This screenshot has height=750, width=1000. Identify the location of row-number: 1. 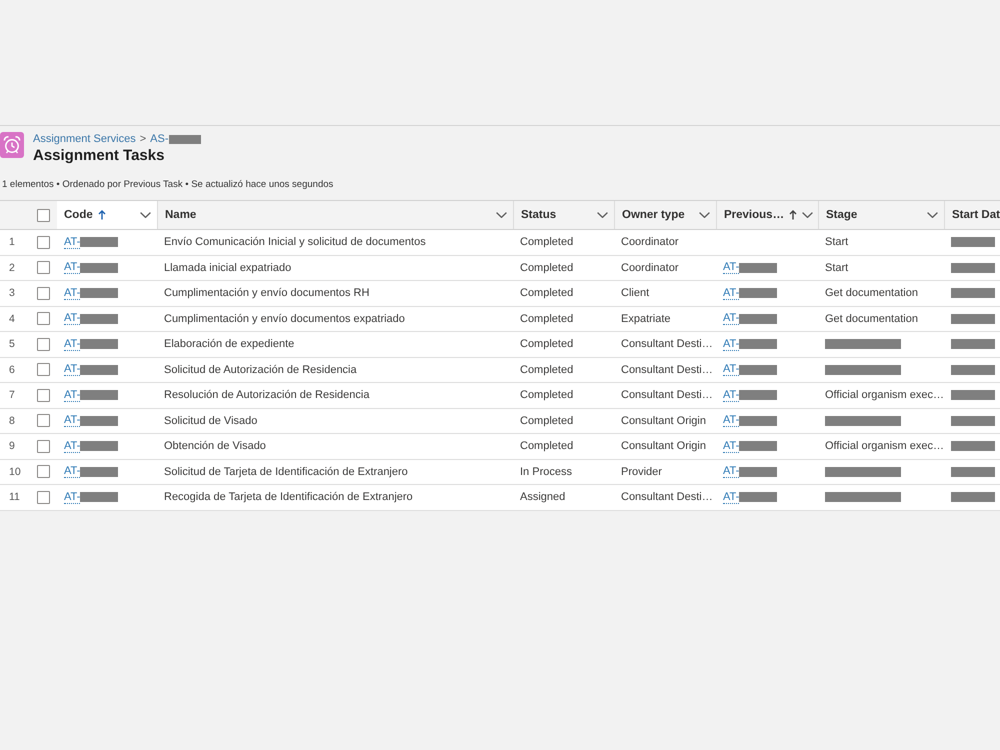
(12, 242).